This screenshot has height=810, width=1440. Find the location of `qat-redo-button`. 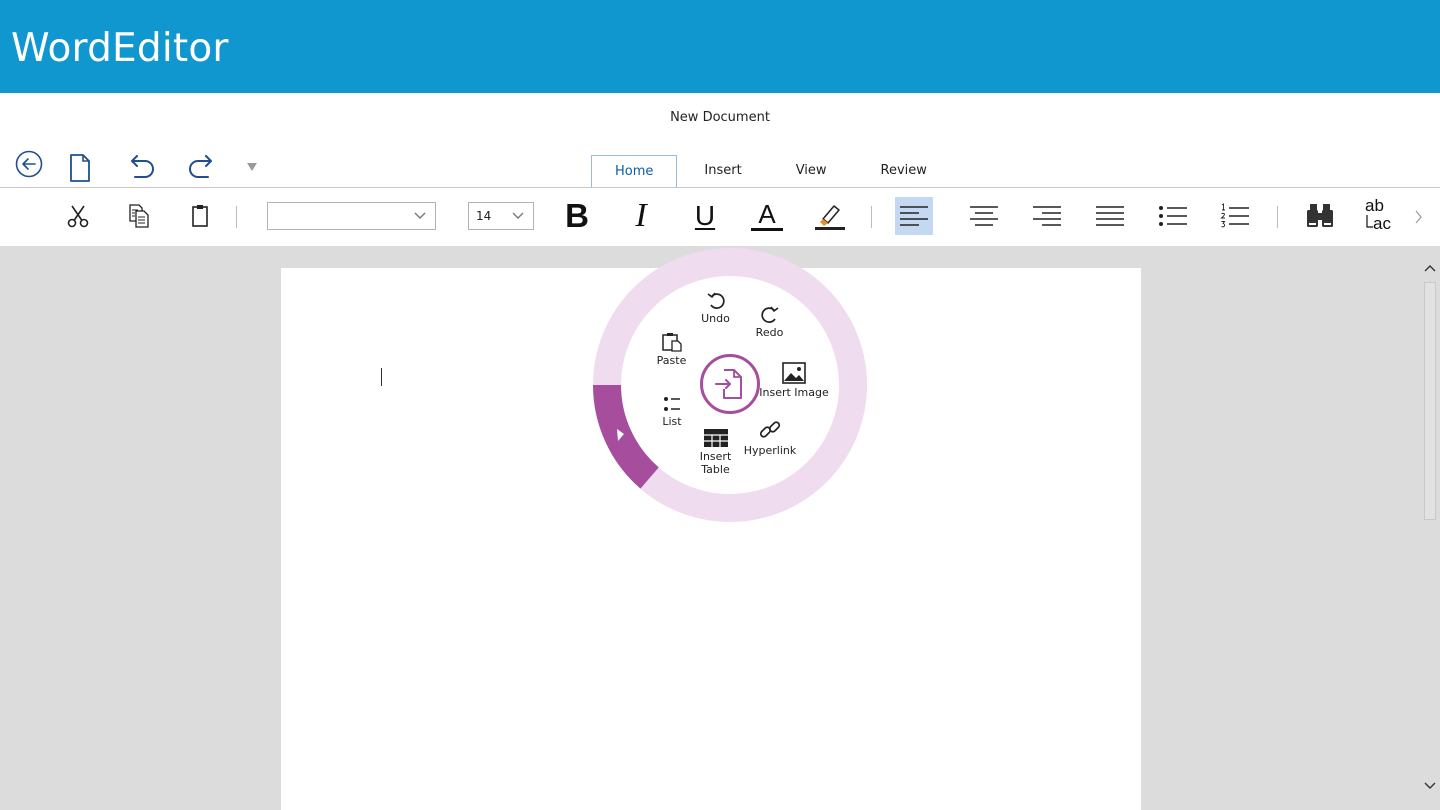

qat-redo-button is located at coordinates (202, 168).